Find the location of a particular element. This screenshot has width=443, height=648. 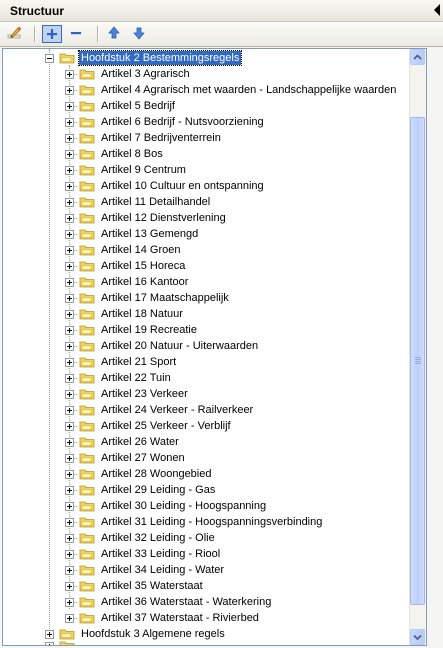

tree-node-label: Artikel 17 Maatschappelijk is located at coordinates (165, 298).